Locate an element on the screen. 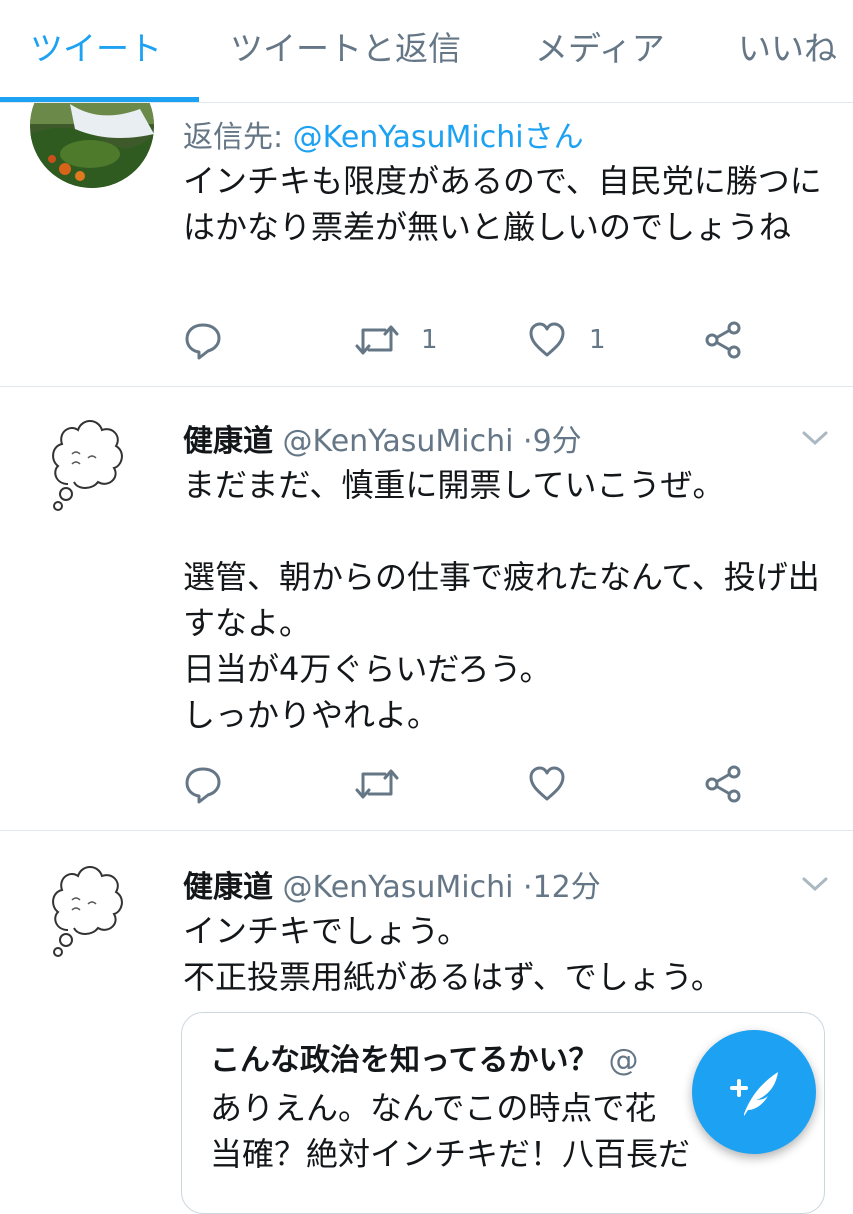 The width and height of the screenshot is (853, 1214). tab-tweets-and-replies: ツイートと返信 is located at coordinates (345, 46).